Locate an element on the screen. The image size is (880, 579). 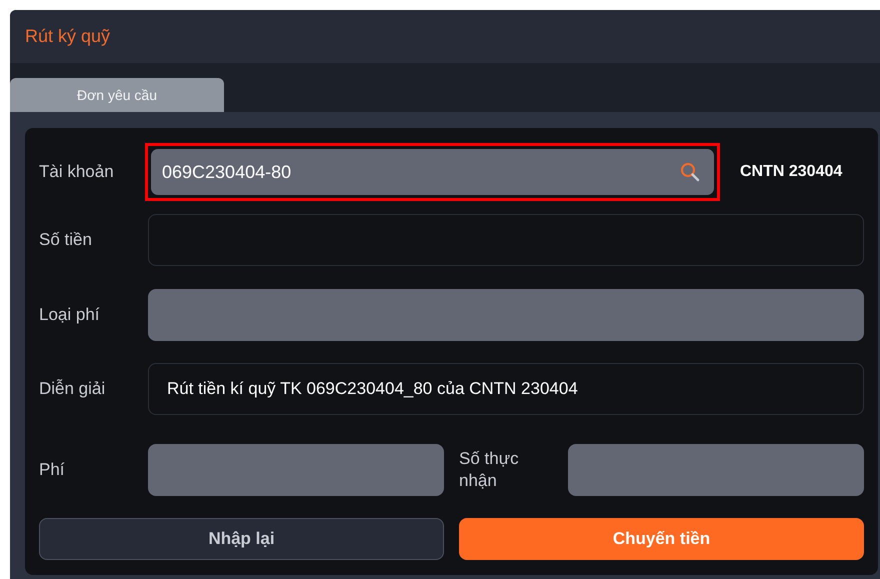
window-title: Rút ký quỹ is located at coordinates (67, 36).